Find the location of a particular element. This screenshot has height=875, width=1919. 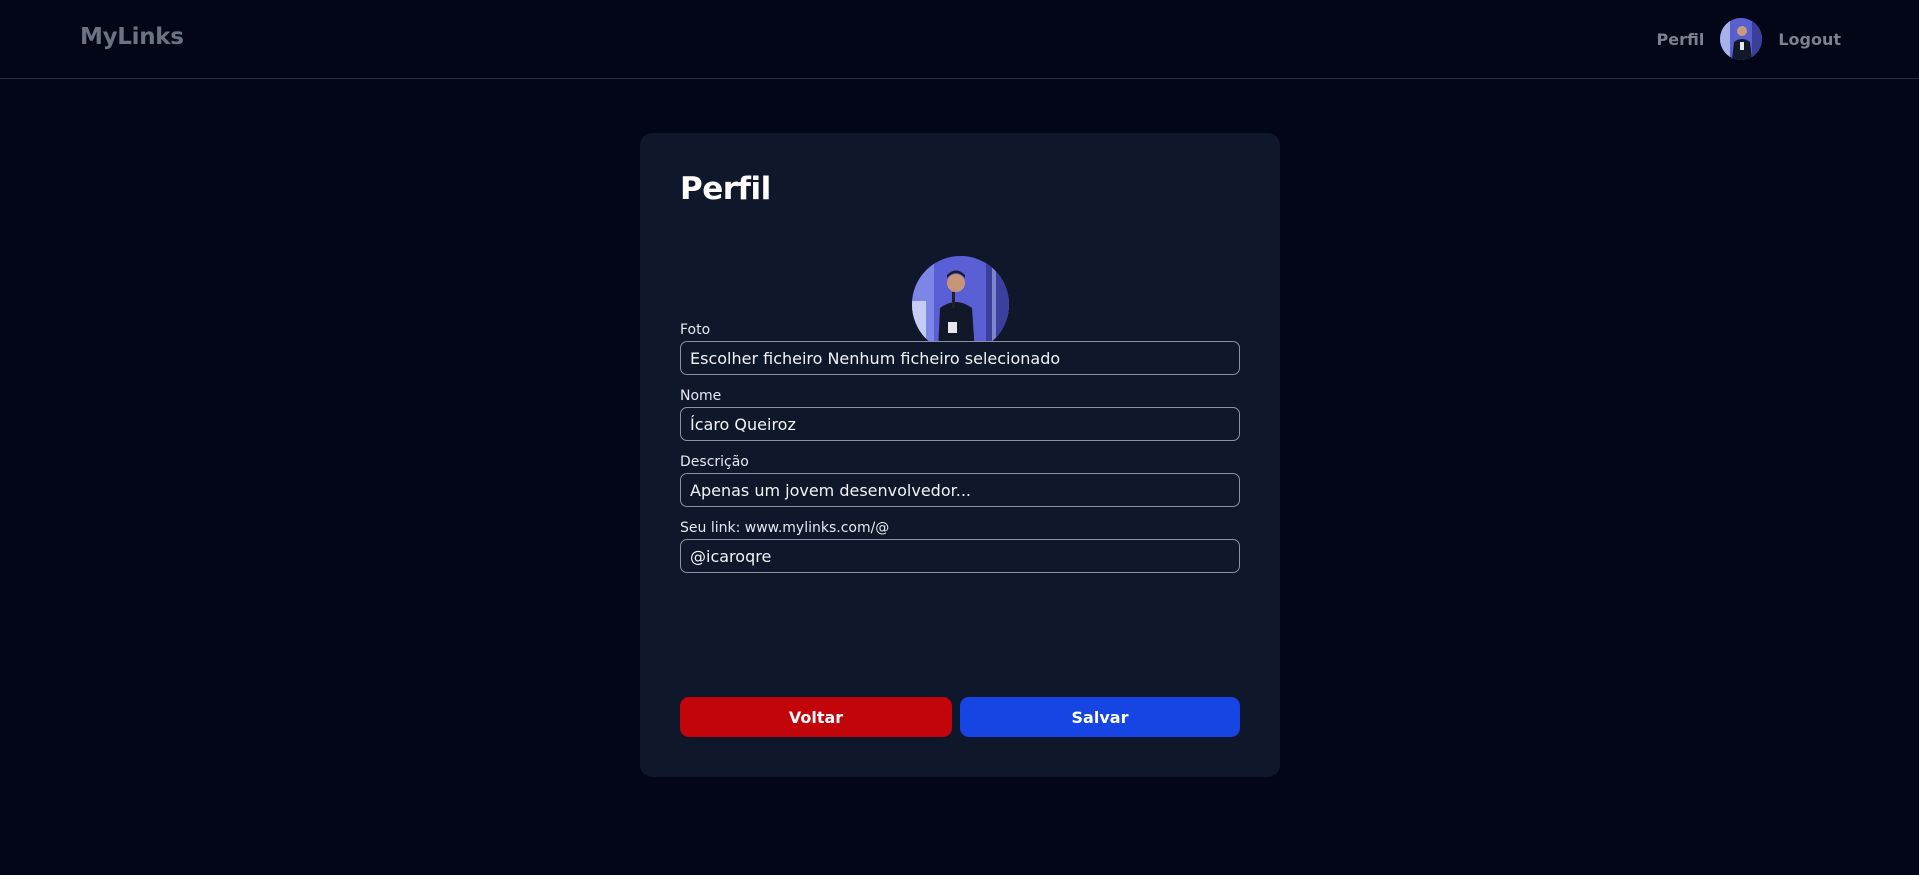

save-button: Salvar is located at coordinates (1100, 717).